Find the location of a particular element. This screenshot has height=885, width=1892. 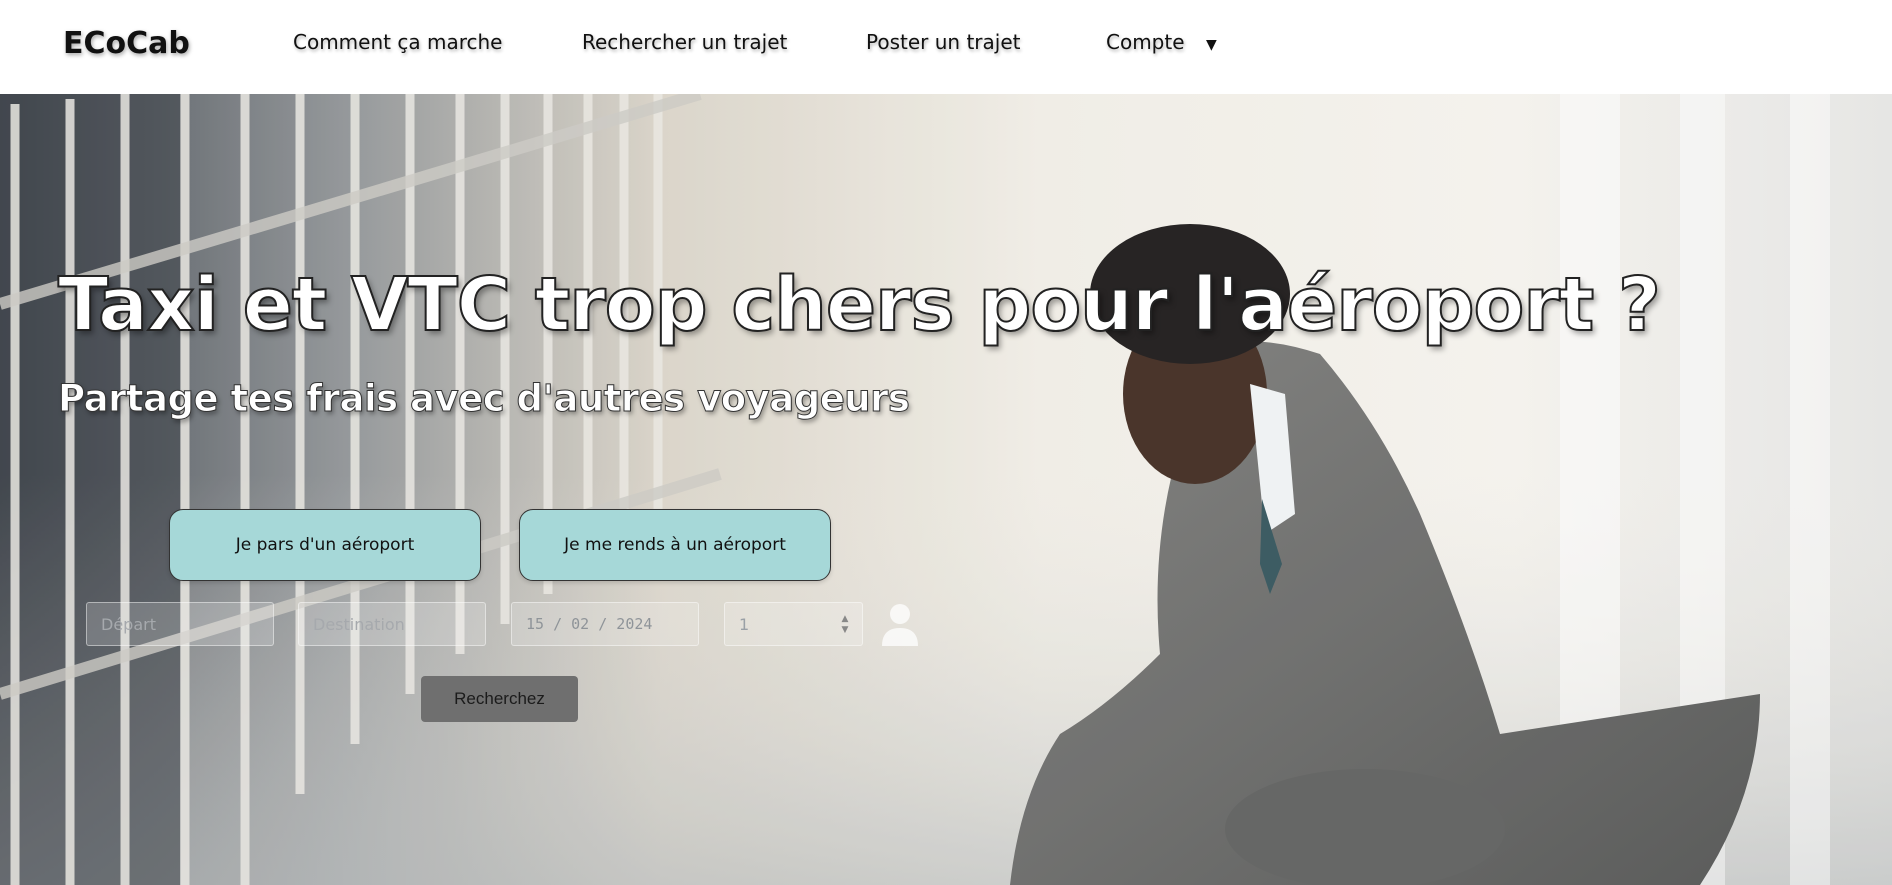

date-input is located at coordinates (605, 624).